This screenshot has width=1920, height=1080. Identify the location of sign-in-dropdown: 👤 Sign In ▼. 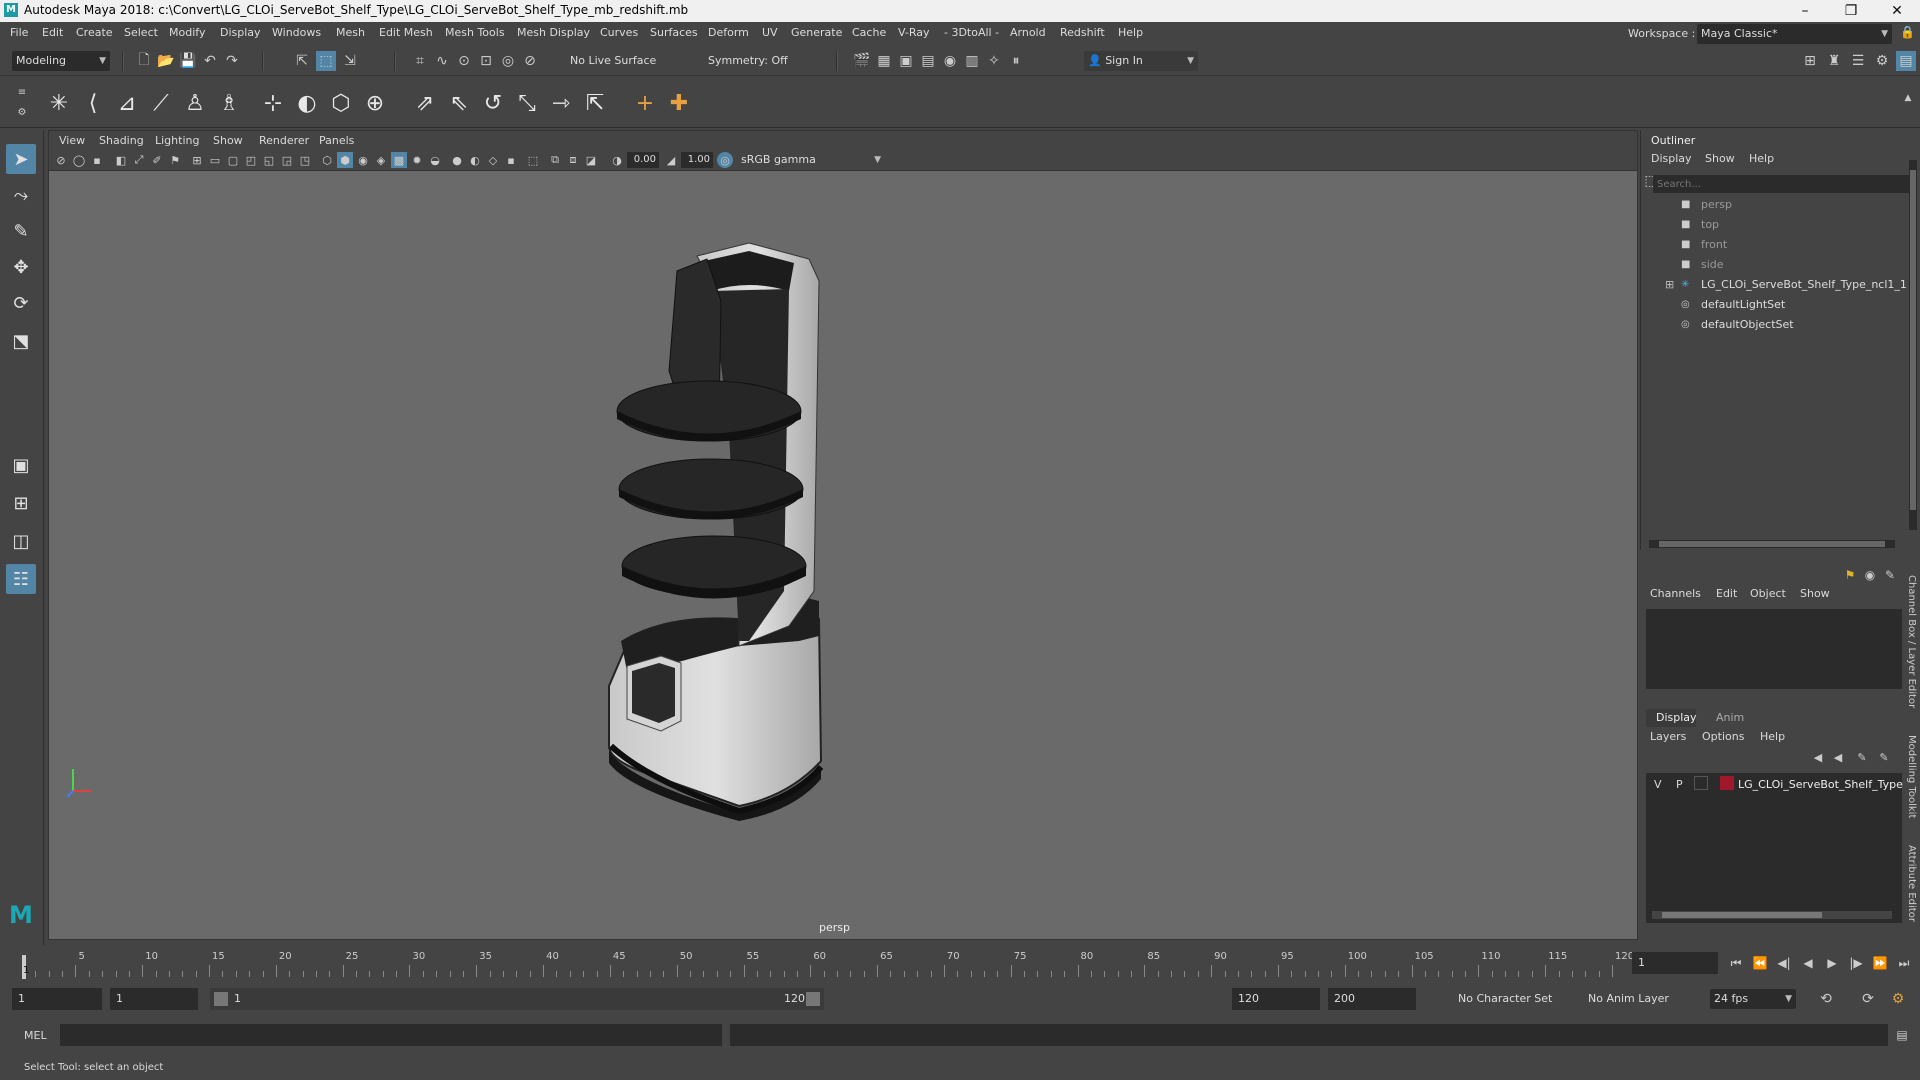
(1141, 61).